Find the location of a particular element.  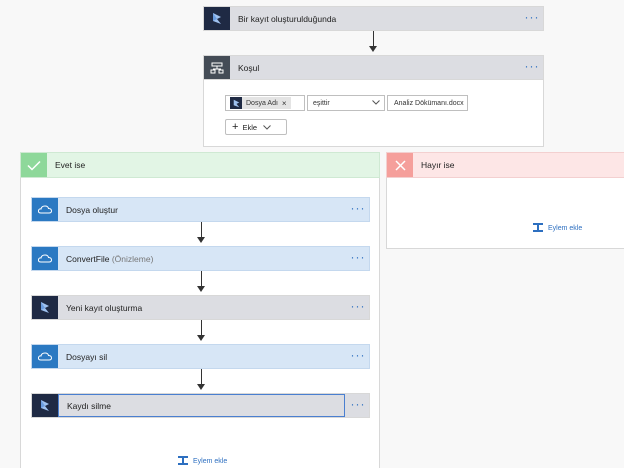

yes-add-action-button: Eylem ekle is located at coordinates (202, 461).